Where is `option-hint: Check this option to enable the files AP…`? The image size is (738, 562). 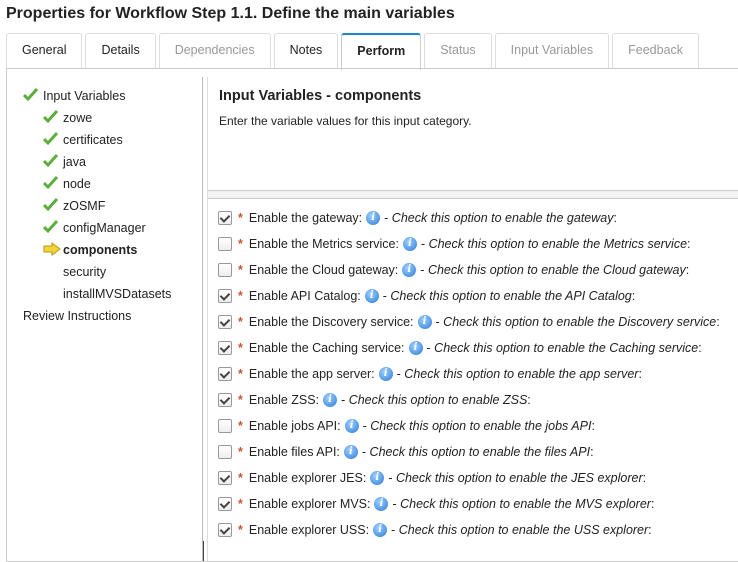
option-hint: Check this option to enable the files AP… is located at coordinates (480, 452).